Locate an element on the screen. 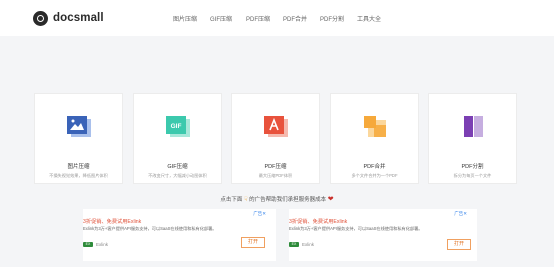 This screenshot has width=554, height=267. tool-title: PDF压缩 is located at coordinates (275, 167).